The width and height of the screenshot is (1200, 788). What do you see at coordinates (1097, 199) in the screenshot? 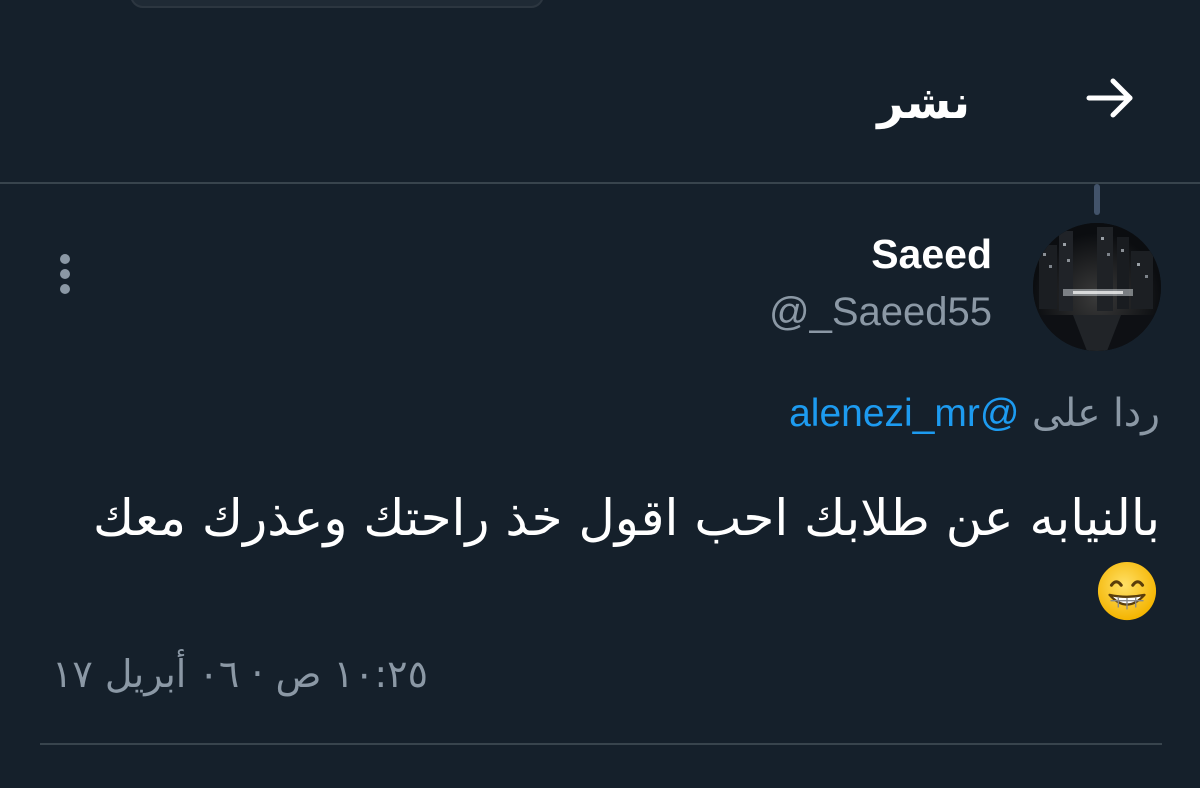
I see `thread-connector` at bounding box center [1097, 199].